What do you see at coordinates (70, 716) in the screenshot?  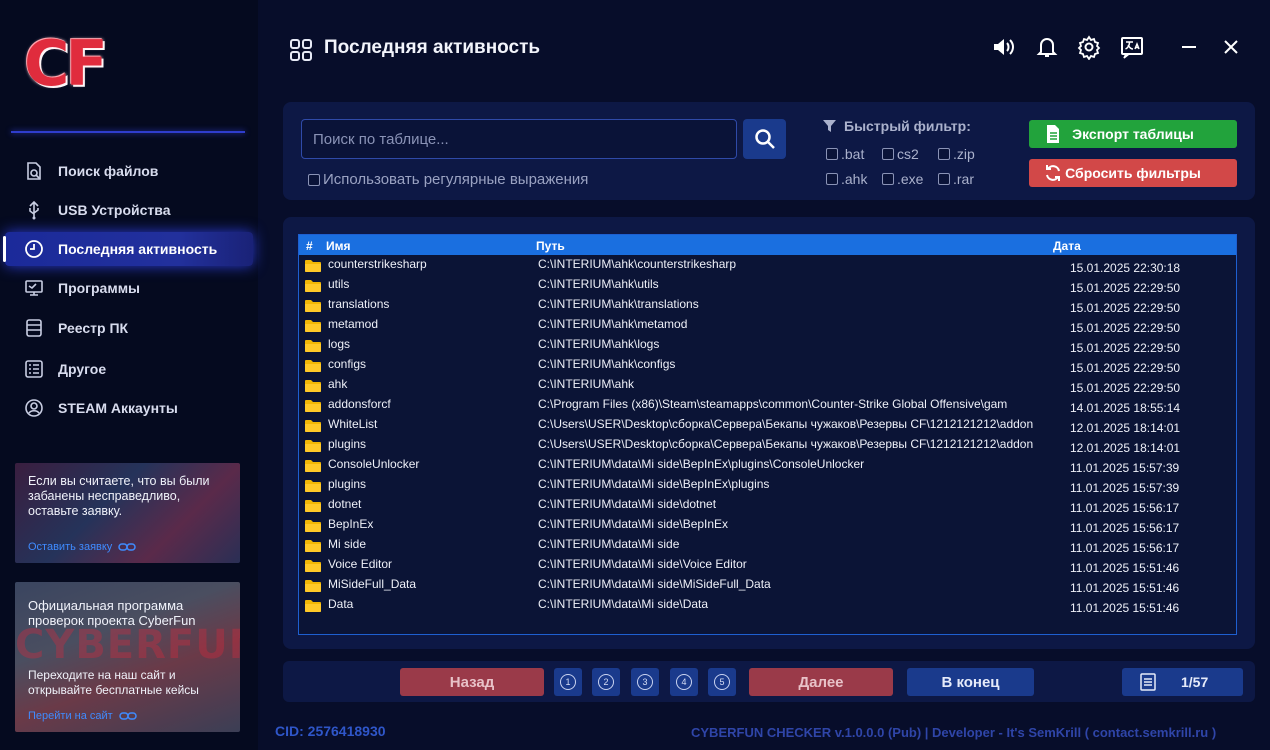 I see `website-link-label: Перейти на сайт` at bounding box center [70, 716].